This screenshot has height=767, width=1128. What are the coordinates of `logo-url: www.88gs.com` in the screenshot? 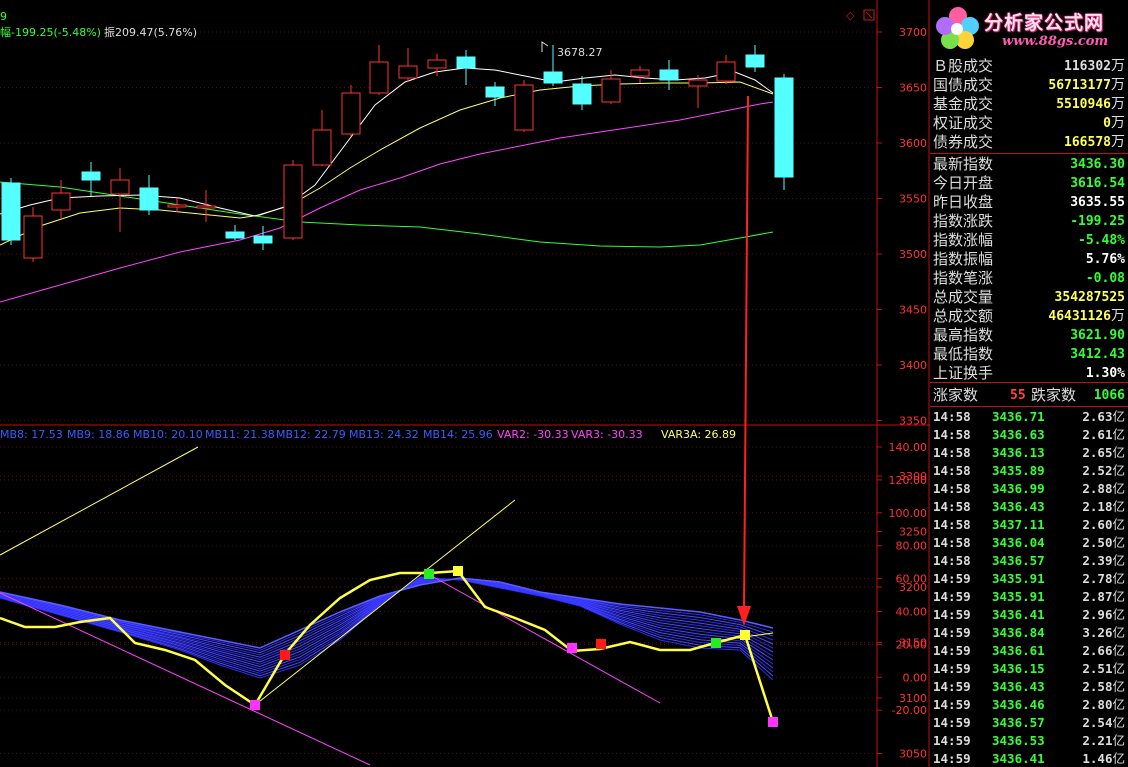 It's located at (1055, 41).